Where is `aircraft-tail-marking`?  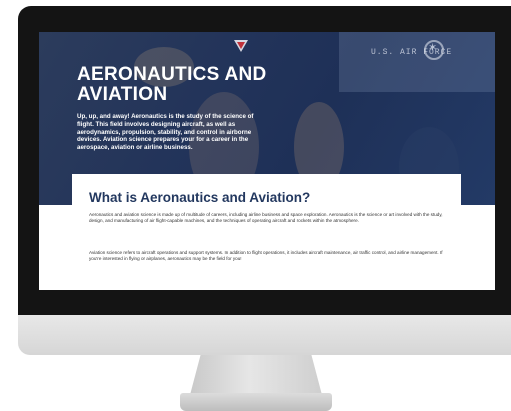
aircraft-tail-marking is located at coordinates (241, 46).